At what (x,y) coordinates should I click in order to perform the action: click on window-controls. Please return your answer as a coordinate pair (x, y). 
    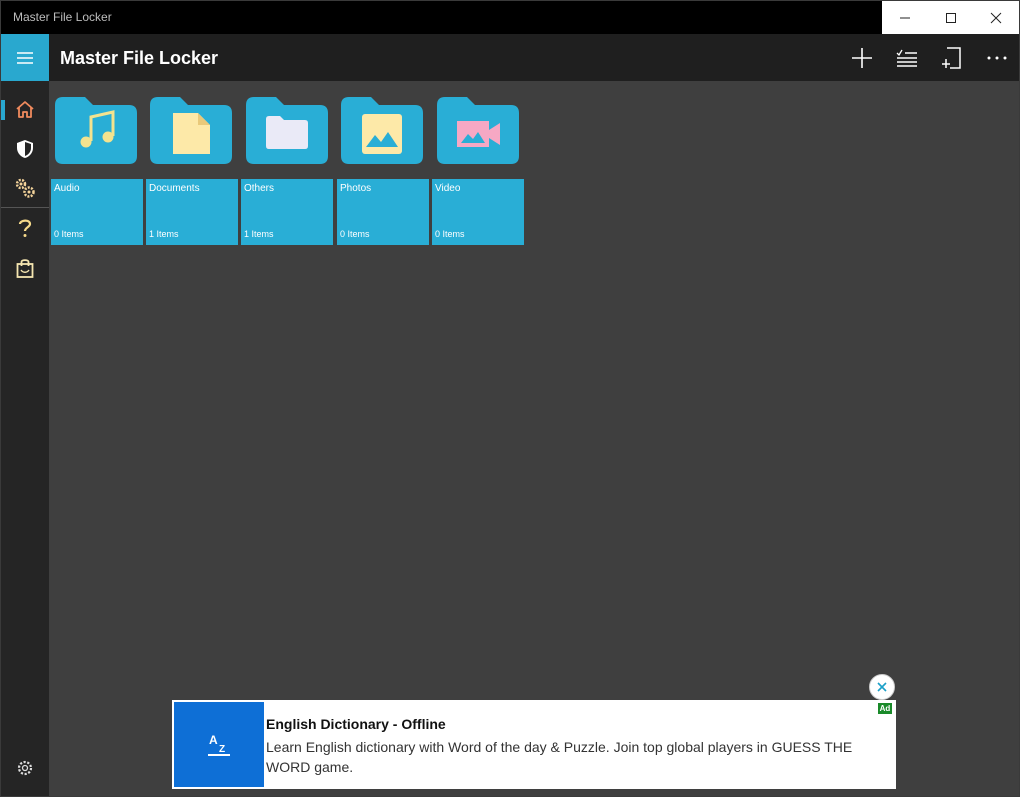
    Looking at the image, I should click on (950, 17).